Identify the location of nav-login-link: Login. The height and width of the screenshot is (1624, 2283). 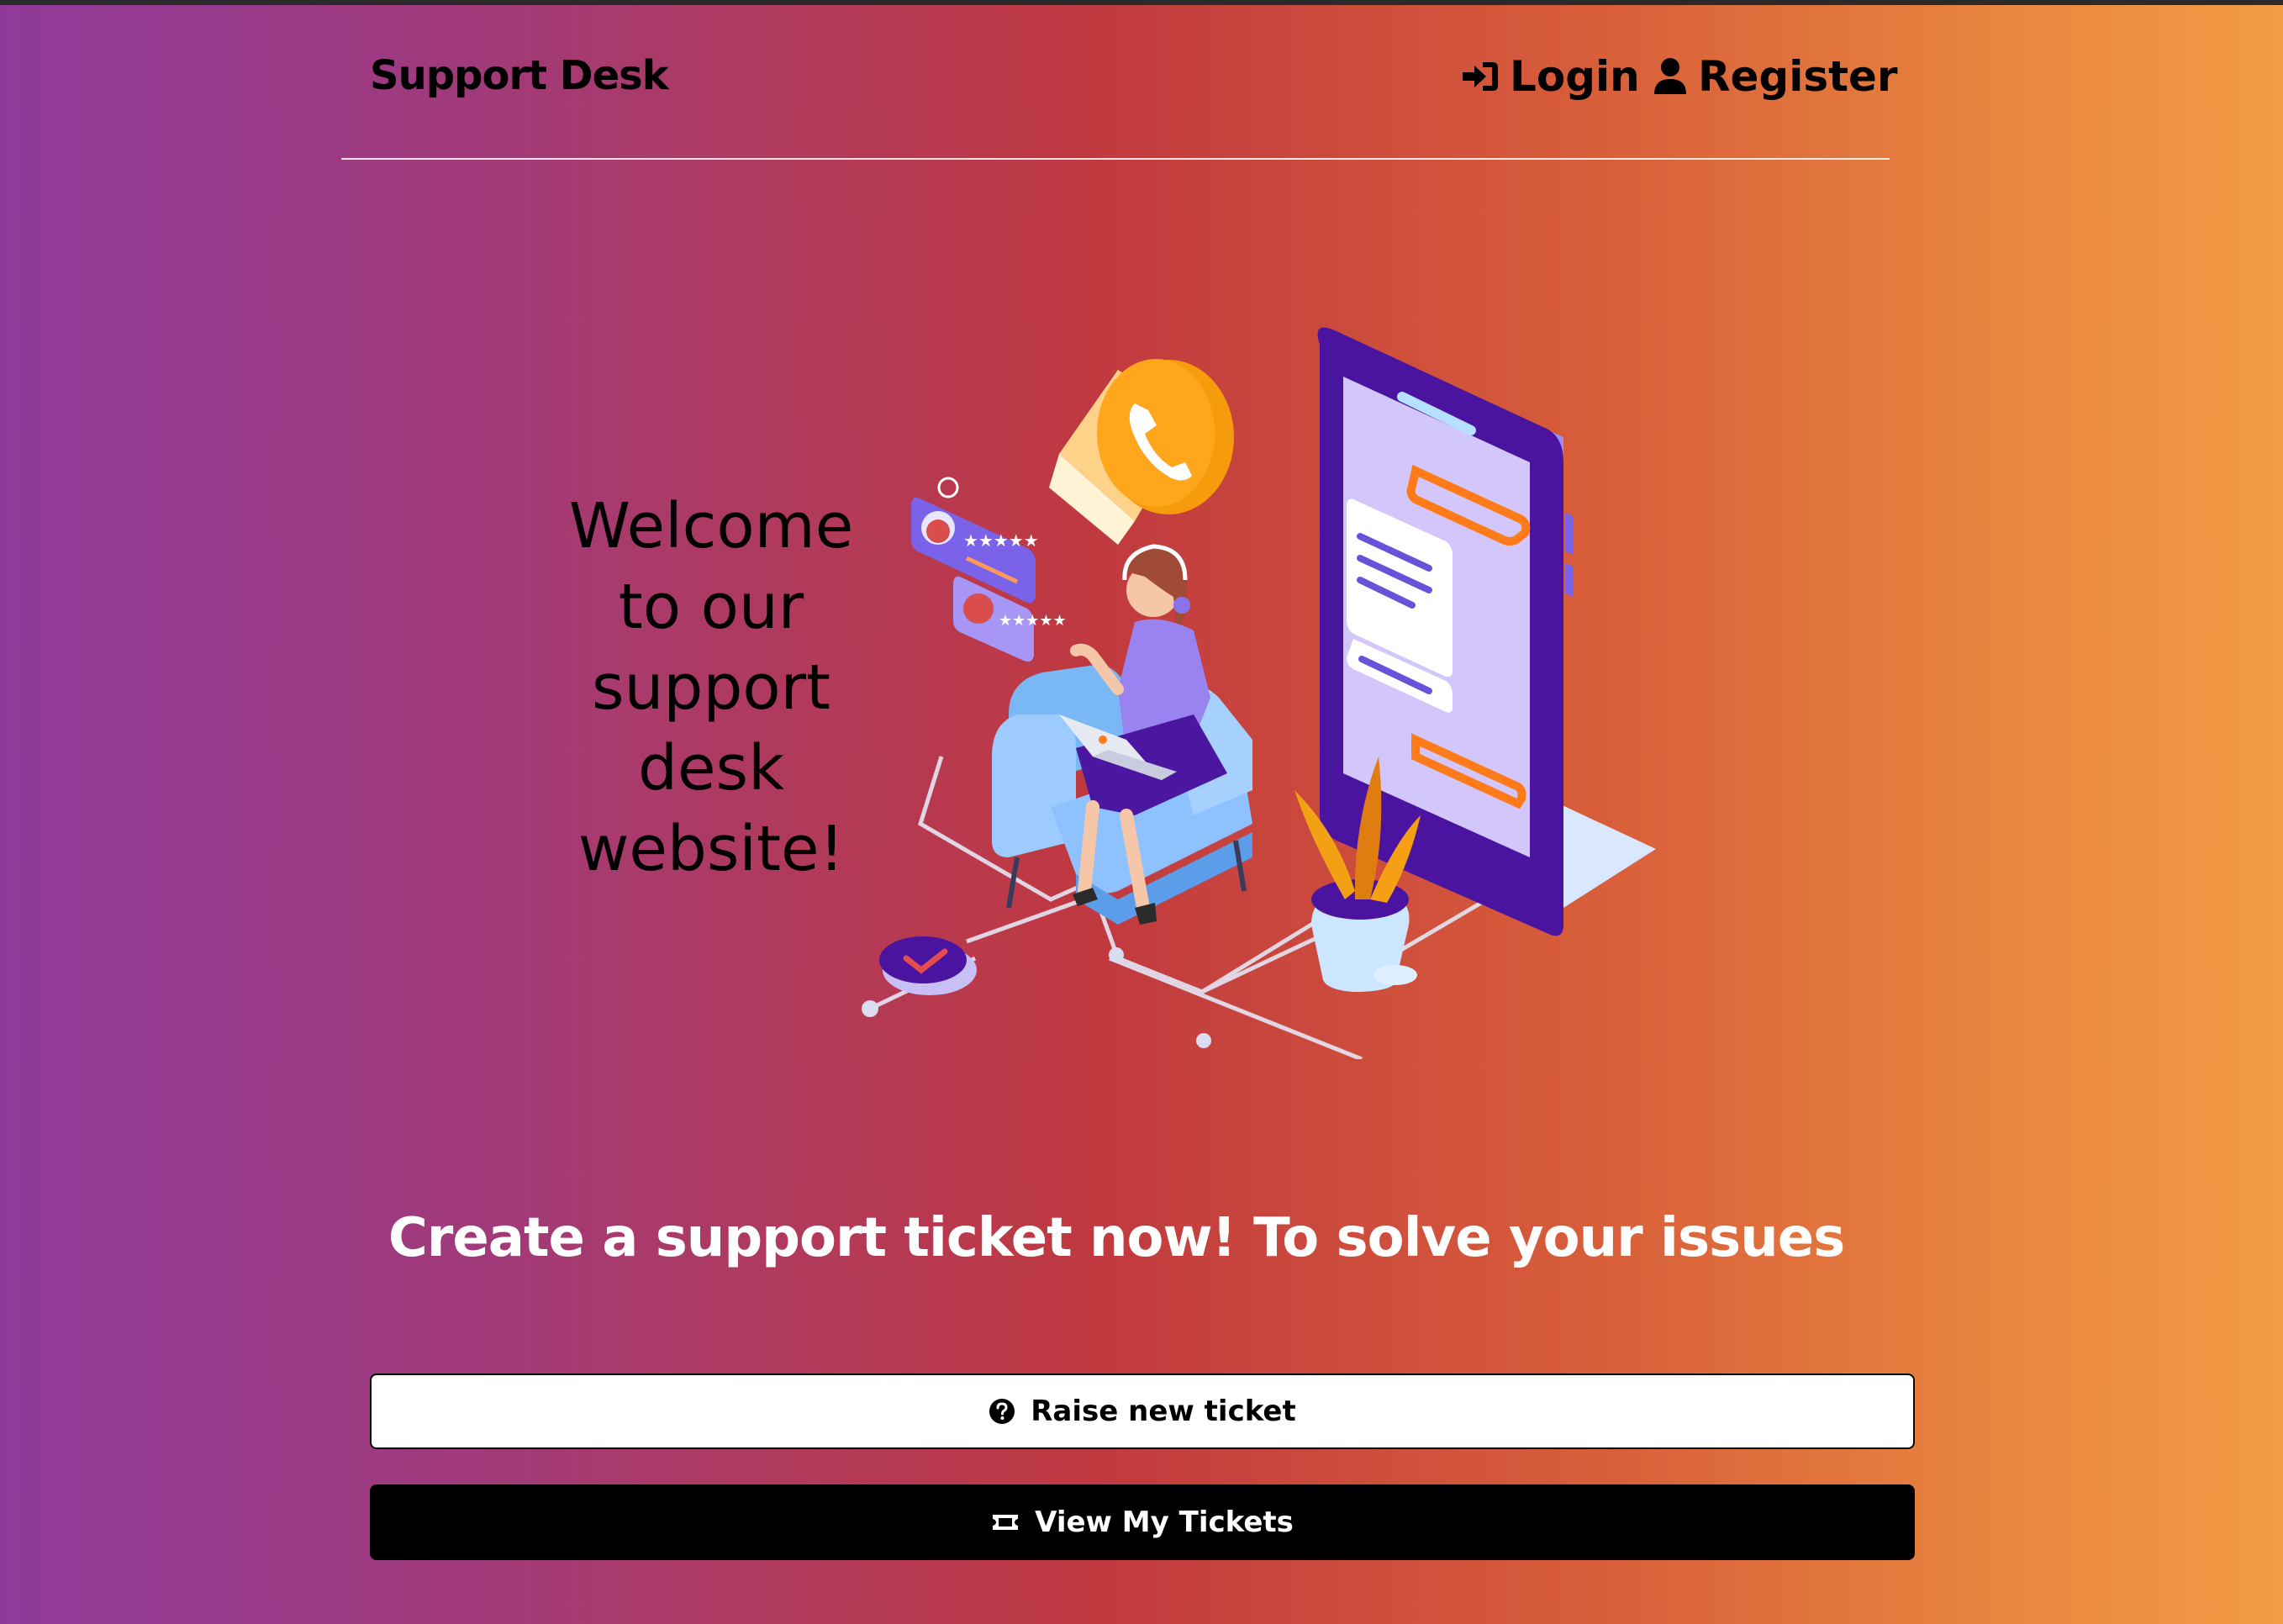
(1550, 76).